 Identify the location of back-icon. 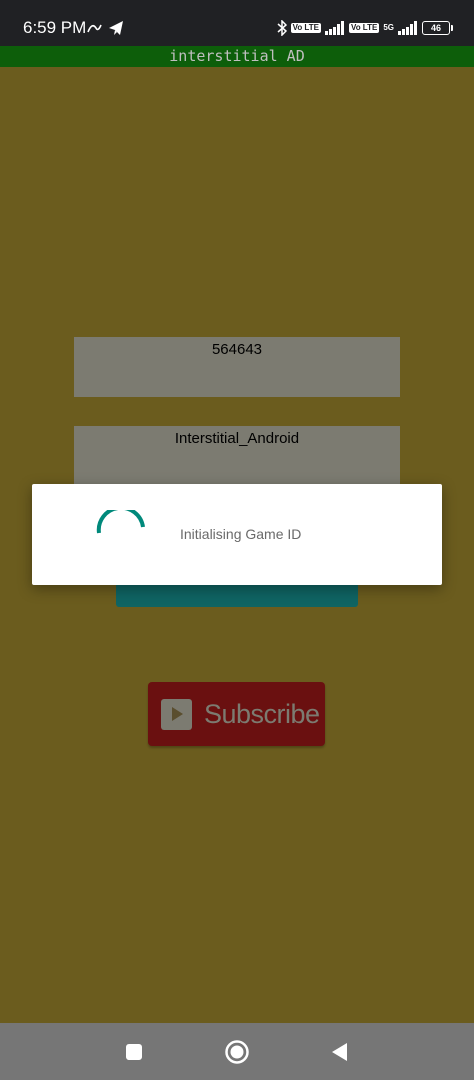
(339, 1051).